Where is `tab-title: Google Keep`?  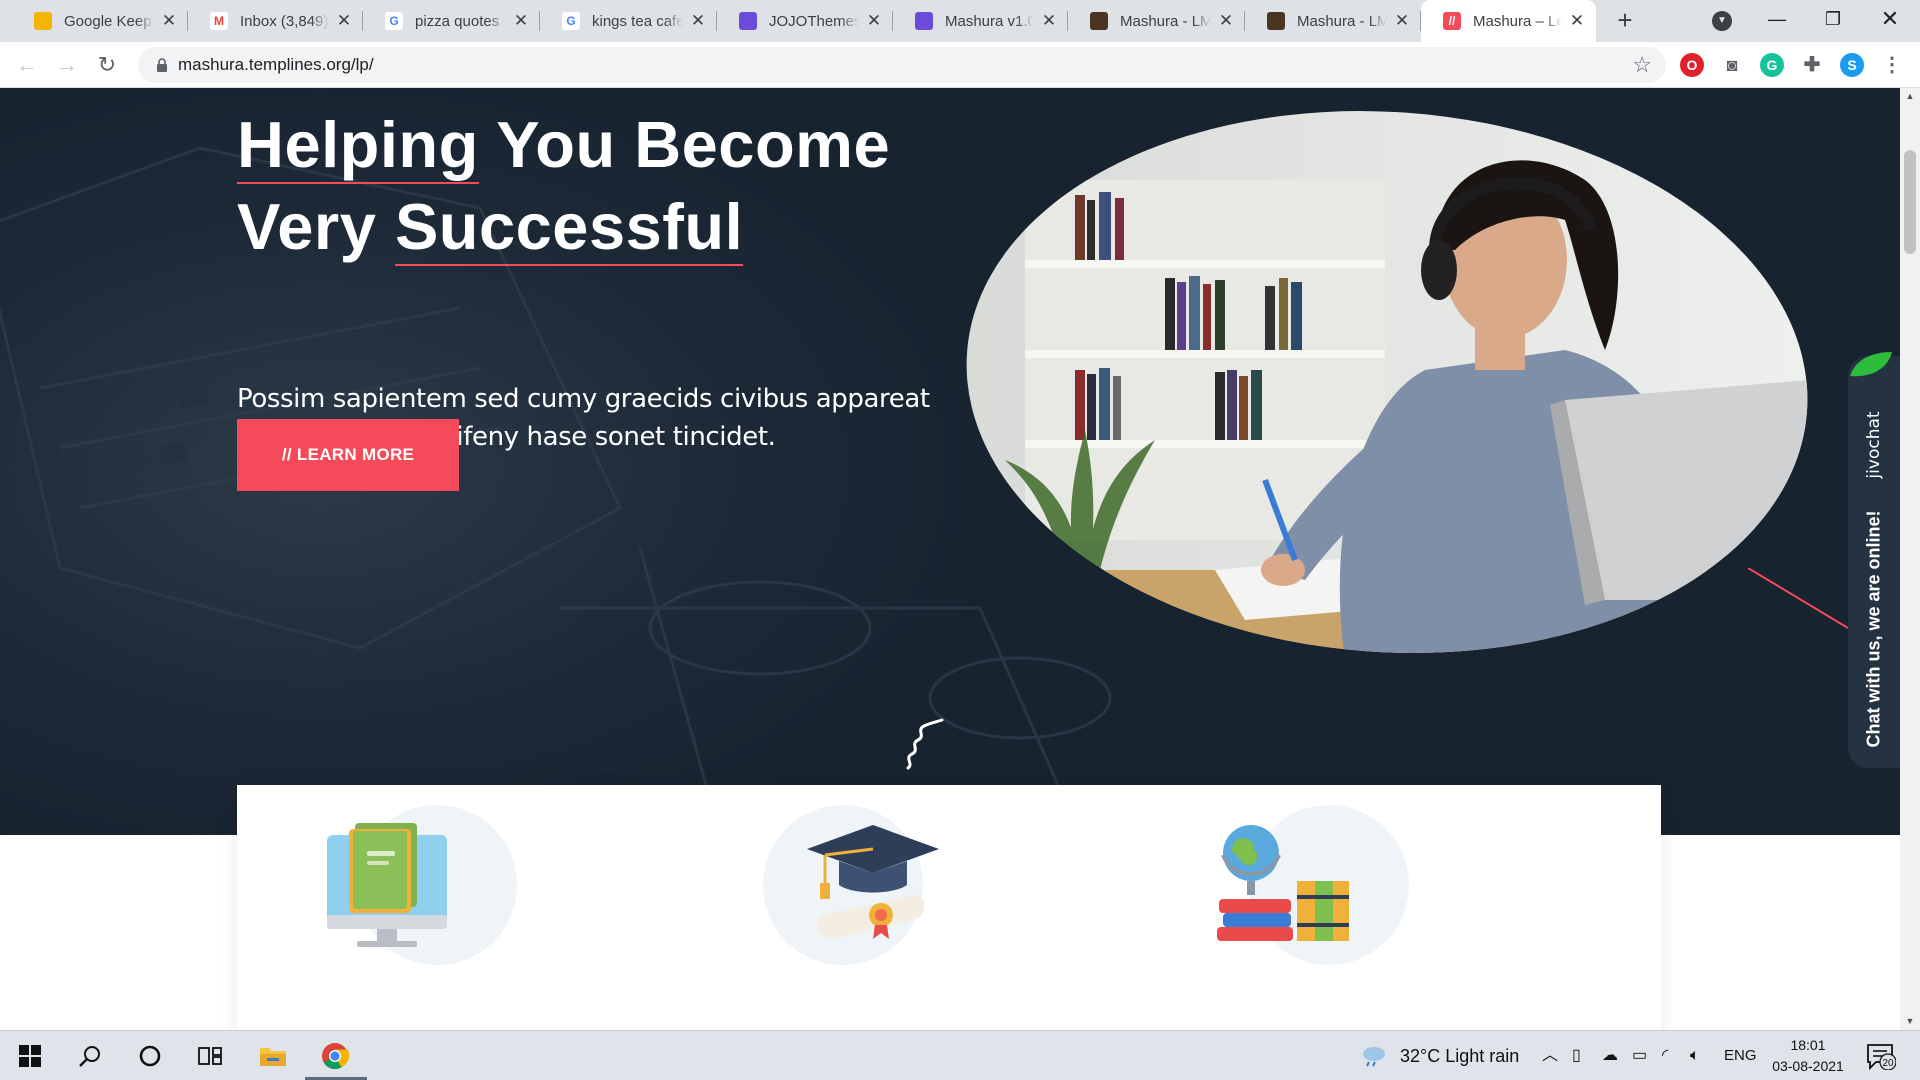
tab-title: Google Keep is located at coordinates (109, 21).